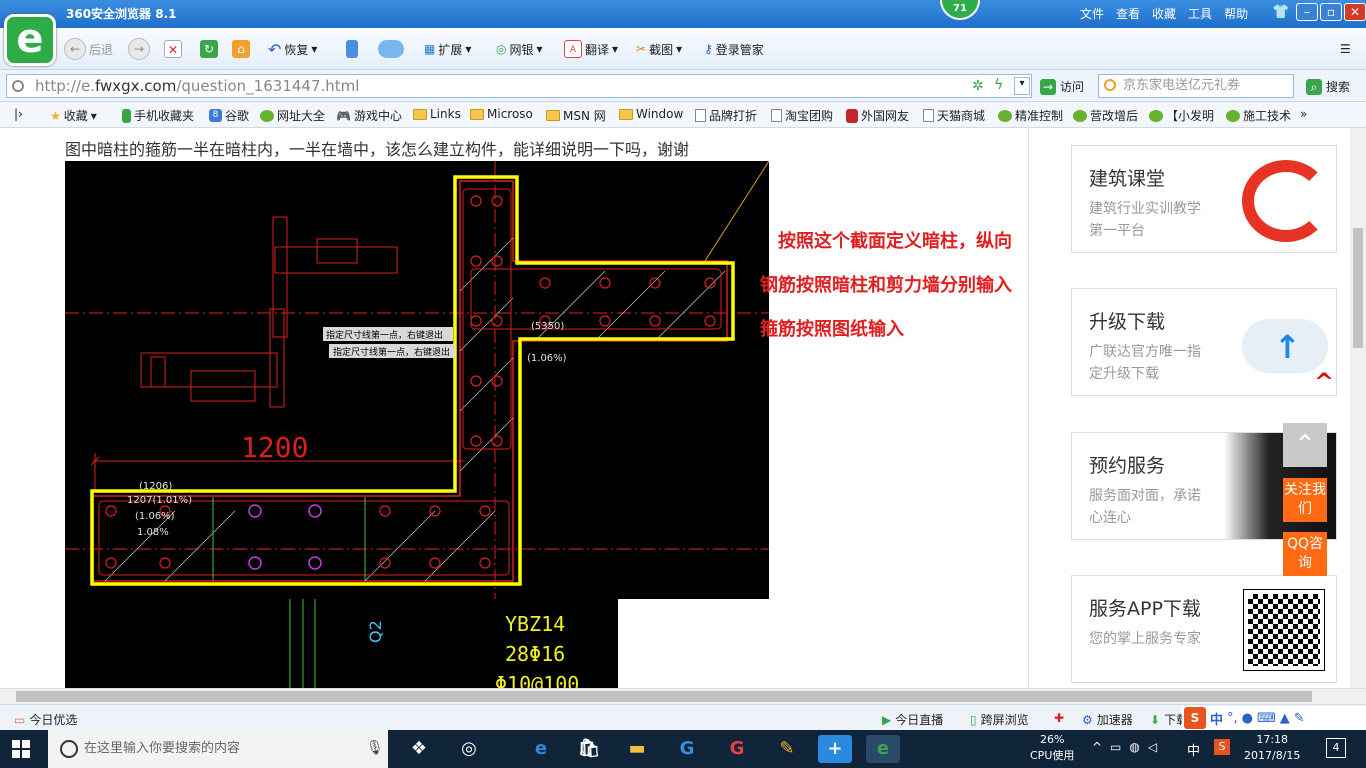  Describe the element at coordinates (1128, 747) in the screenshot. I see `tray-icons: ^▭◍◁` at that location.